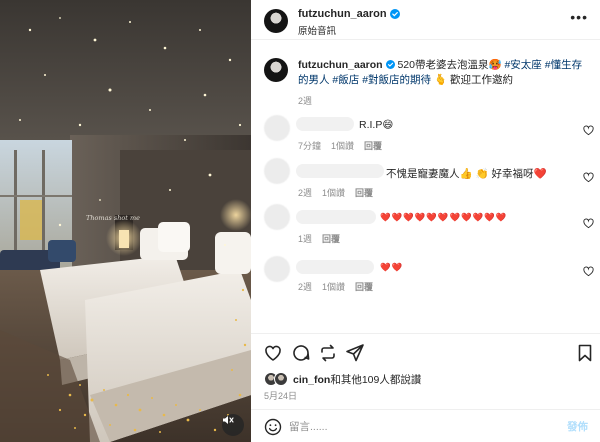 This screenshot has height=442, width=600. What do you see at coordinates (276, 70) in the screenshot?
I see `caption-avatar` at bounding box center [276, 70].